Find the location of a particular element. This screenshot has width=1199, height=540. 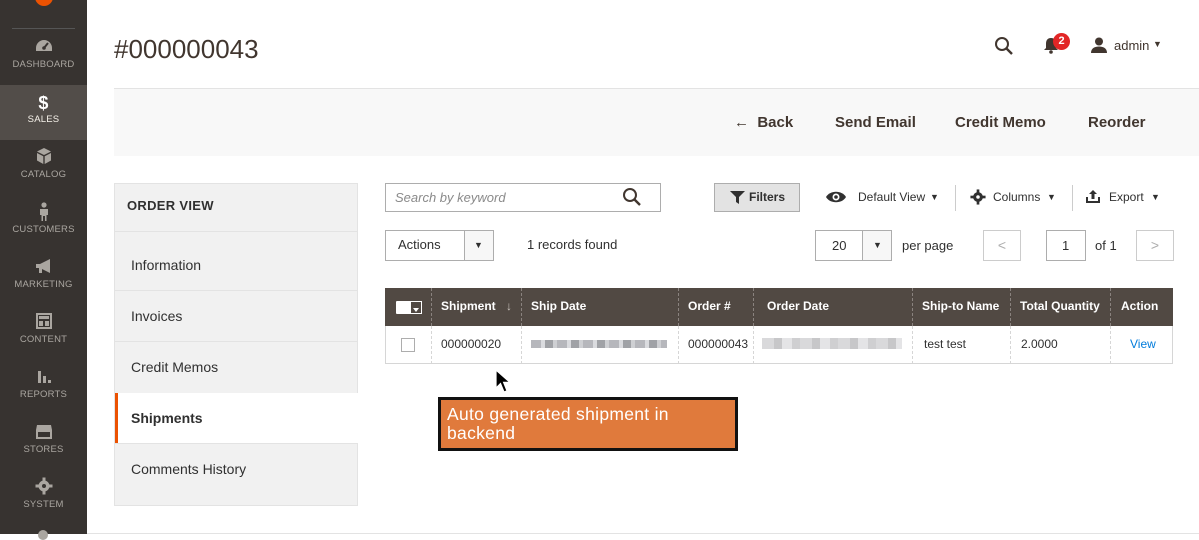

sidebar-item-customers: CUSTOMERS is located at coordinates (43, 222).